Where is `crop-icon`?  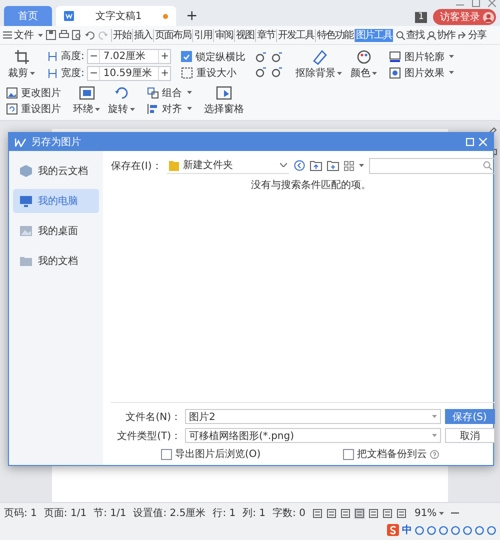 crop-icon is located at coordinates (22, 57).